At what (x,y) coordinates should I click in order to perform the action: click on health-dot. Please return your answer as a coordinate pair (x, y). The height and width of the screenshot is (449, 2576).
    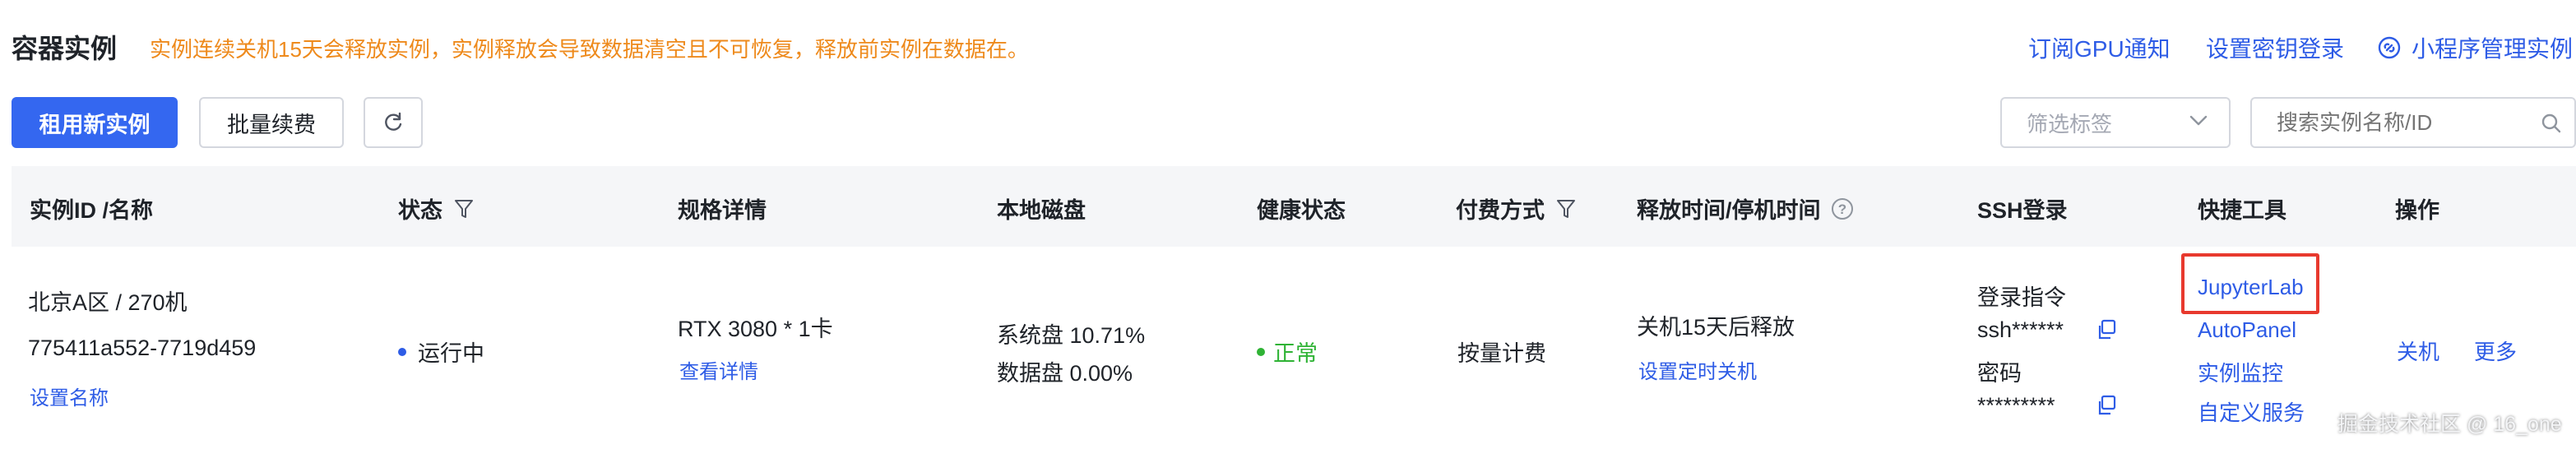
    Looking at the image, I should click on (1261, 351).